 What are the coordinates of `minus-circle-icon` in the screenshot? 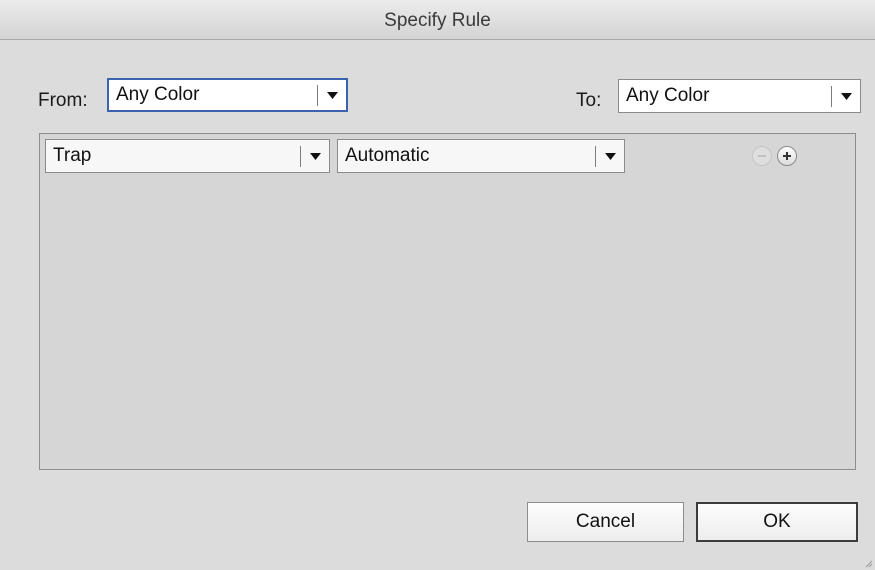 It's located at (762, 156).